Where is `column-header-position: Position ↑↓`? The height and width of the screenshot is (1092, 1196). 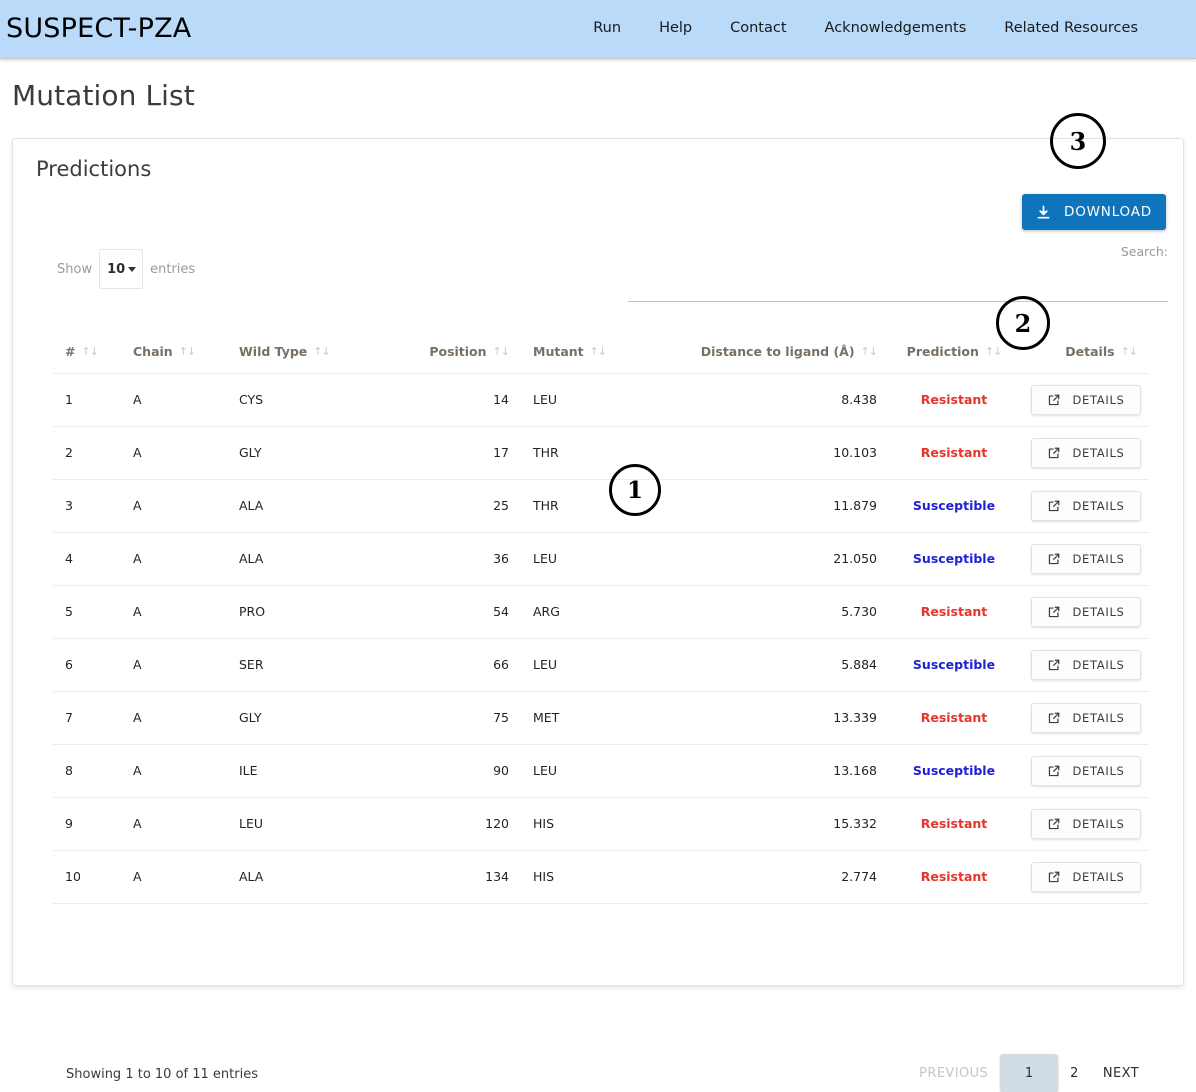
column-header-position: Position ↑↓ is located at coordinates (448, 352).